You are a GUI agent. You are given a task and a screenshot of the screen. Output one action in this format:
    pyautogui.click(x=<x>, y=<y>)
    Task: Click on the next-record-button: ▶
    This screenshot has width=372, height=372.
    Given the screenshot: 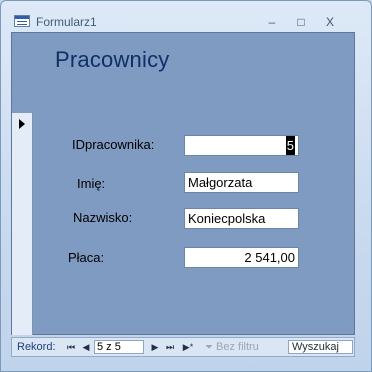 What is the action you would take?
    pyautogui.click(x=155, y=347)
    